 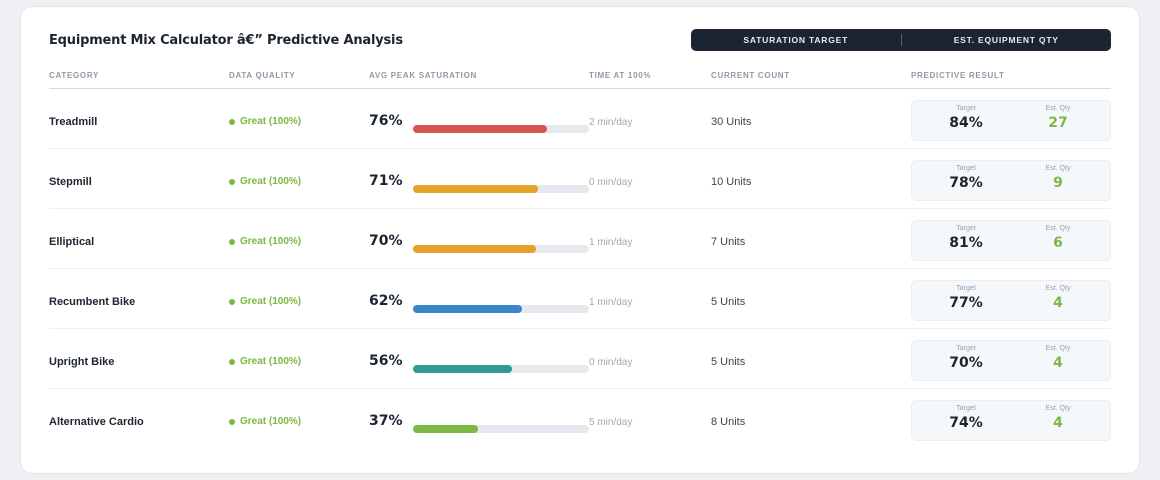 What do you see at coordinates (96, 422) in the screenshot?
I see `row-category: Alternative Cardio` at bounding box center [96, 422].